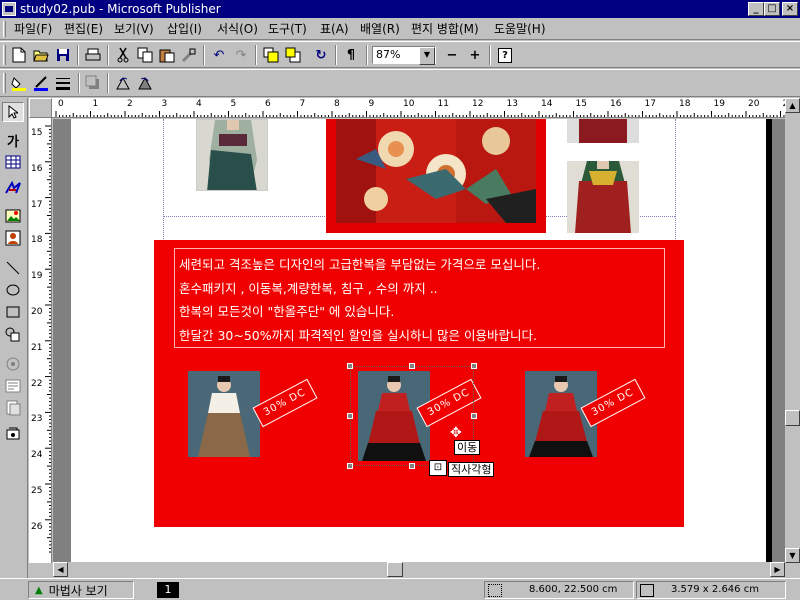 The image size is (800, 600). What do you see at coordinates (19, 83) in the screenshot?
I see `fill-color-icon` at bounding box center [19, 83].